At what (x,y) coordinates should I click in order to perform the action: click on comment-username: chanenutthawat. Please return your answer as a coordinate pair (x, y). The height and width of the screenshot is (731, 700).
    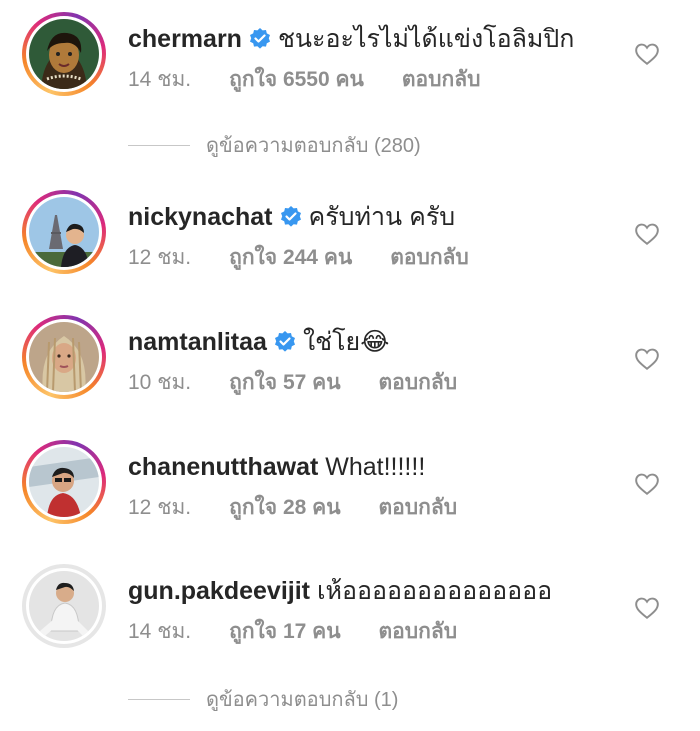
    Looking at the image, I should click on (223, 467).